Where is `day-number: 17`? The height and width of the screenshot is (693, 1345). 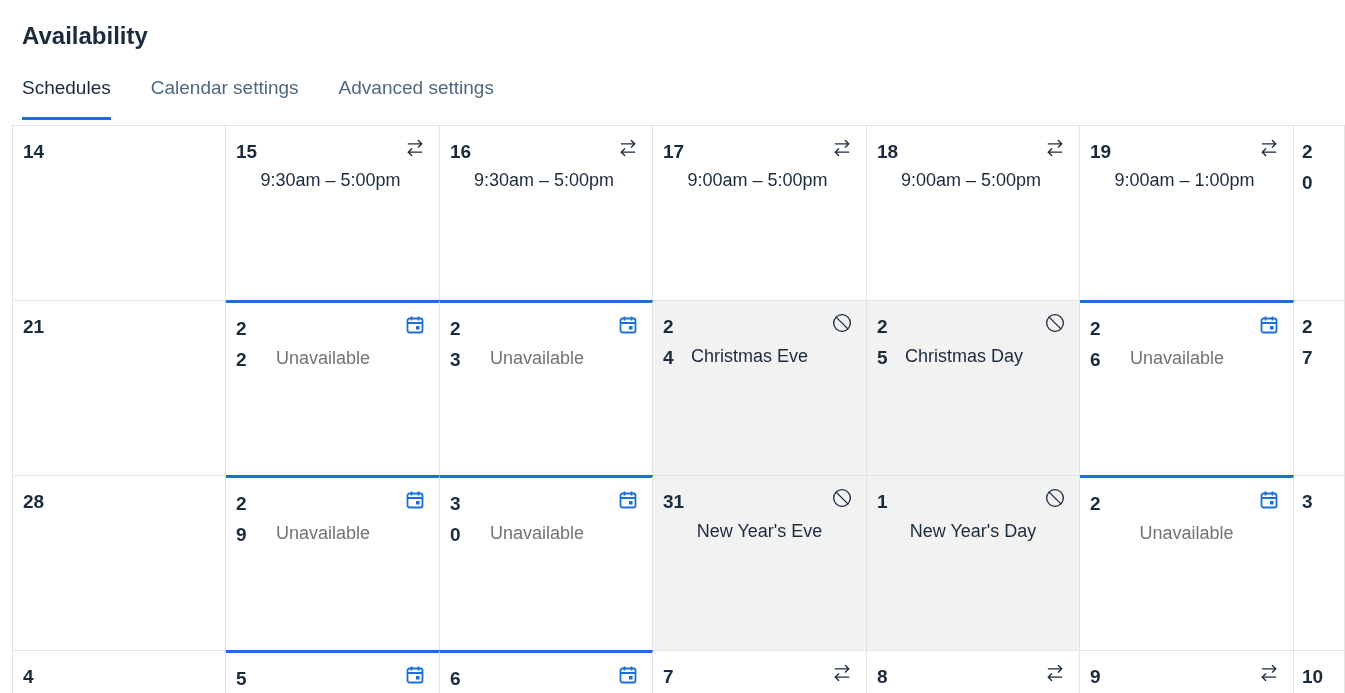
day-number: 17 is located at coordinates (674, 151).